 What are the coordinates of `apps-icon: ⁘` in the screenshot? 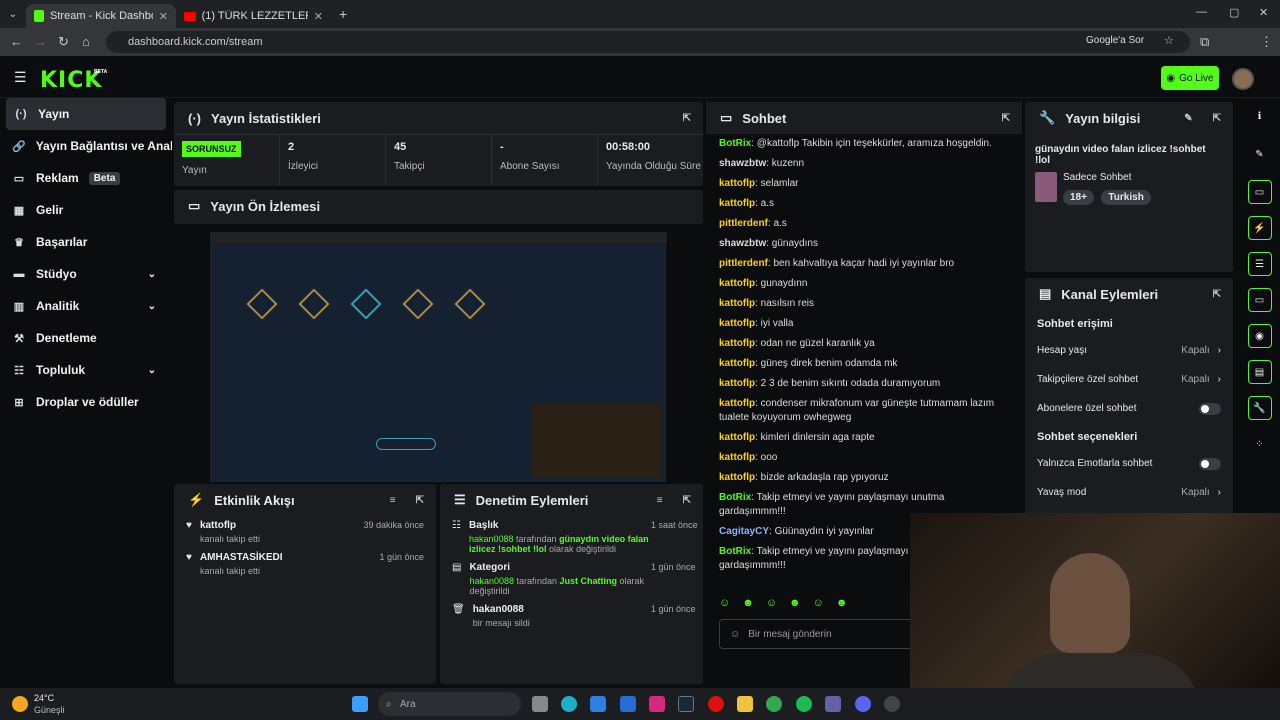 It's located at (1260, 444).